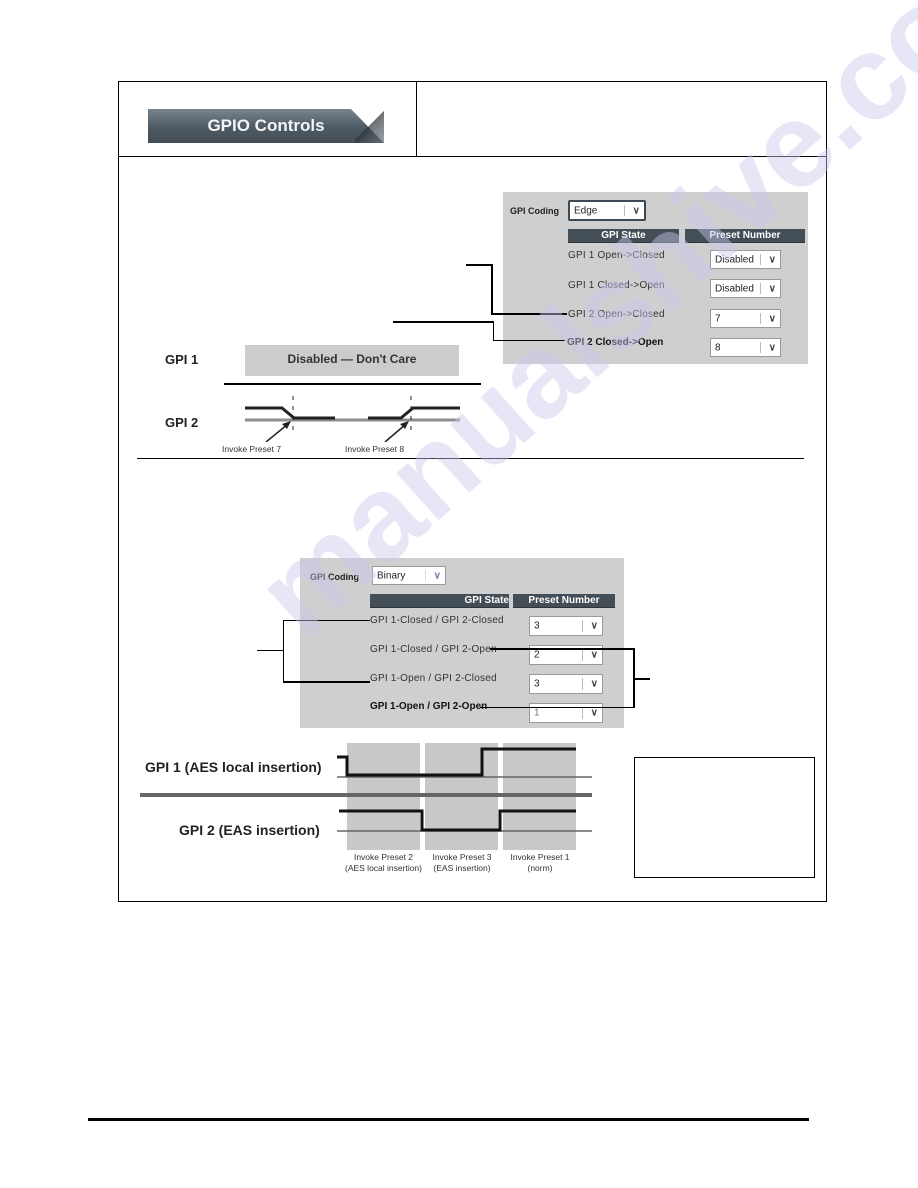 The height and width of the screenshot is (1188, 918). What do you see at coordinates (182, 359) in the screenshot?
I see `gpi1-label: GPI 1` at bounding box center [182, 359].